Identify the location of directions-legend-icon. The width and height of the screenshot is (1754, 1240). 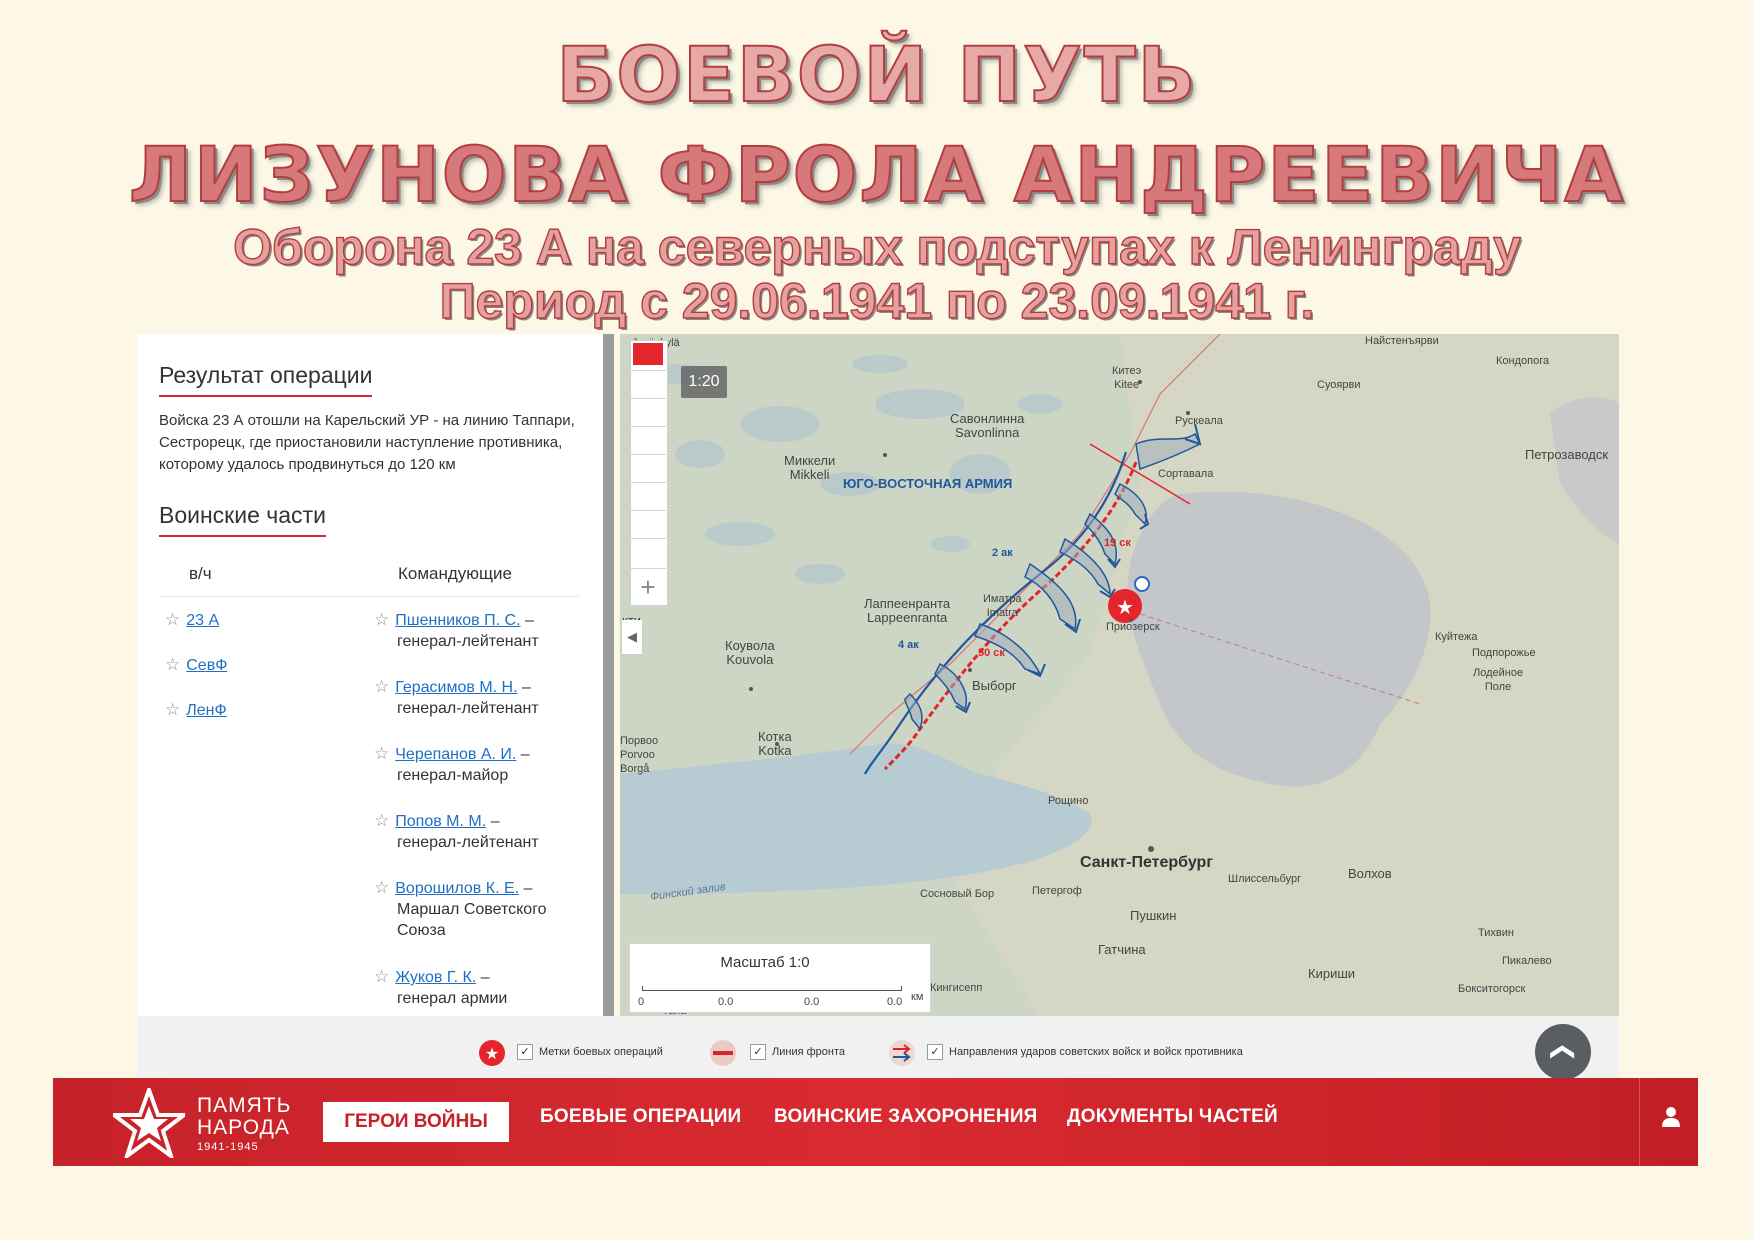
(902, 1053).